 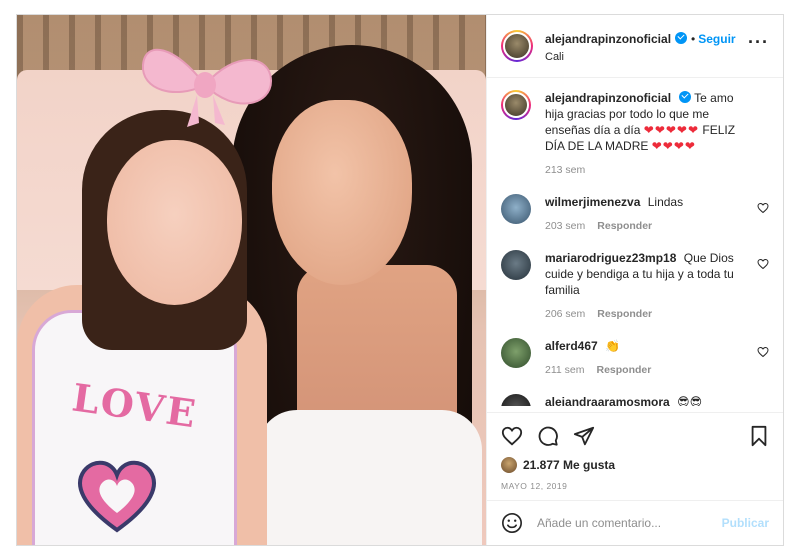 I want to click on liker-avatar, so click(x=509, y=465).